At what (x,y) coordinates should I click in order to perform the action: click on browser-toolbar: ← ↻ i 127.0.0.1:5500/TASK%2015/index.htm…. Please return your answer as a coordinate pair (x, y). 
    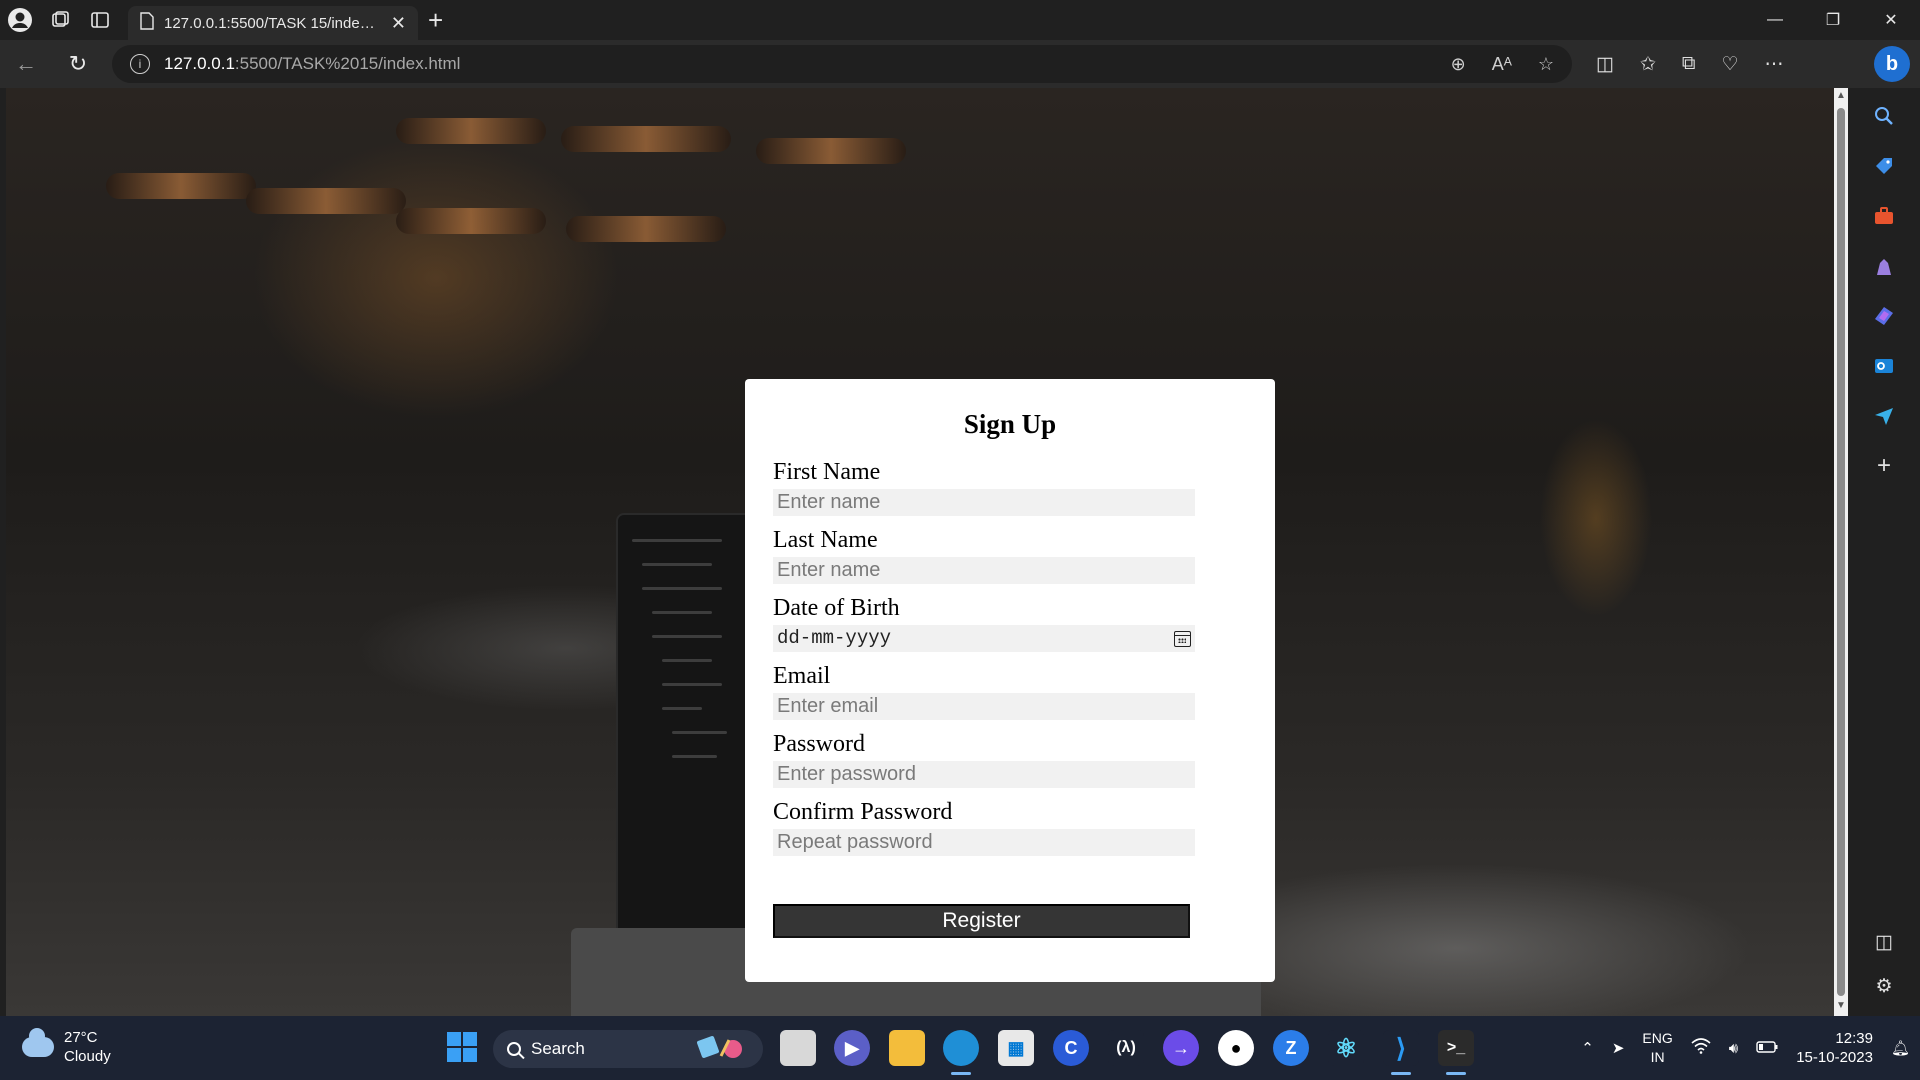
    Looking at the image, I should click on (960, 64).